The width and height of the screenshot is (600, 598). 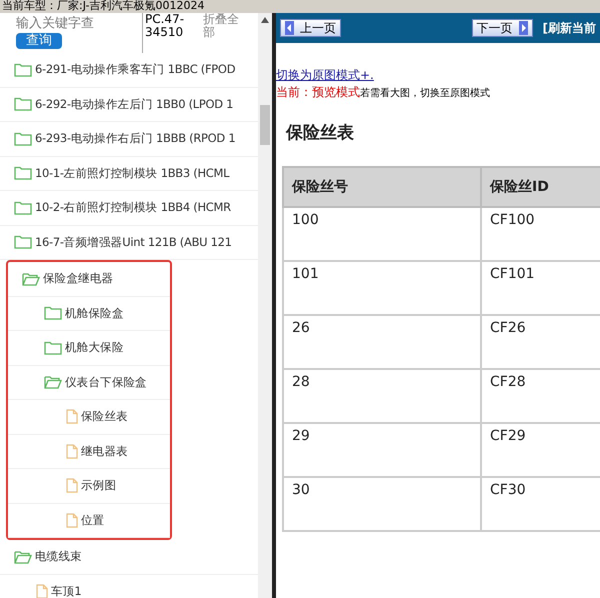 What do you see at coordinates (129, 105) in the screenshot?
I see `tree-item: 6-292-电动操作左后门 1BB0 (LPOD 1` at bounding box center [129, 105].